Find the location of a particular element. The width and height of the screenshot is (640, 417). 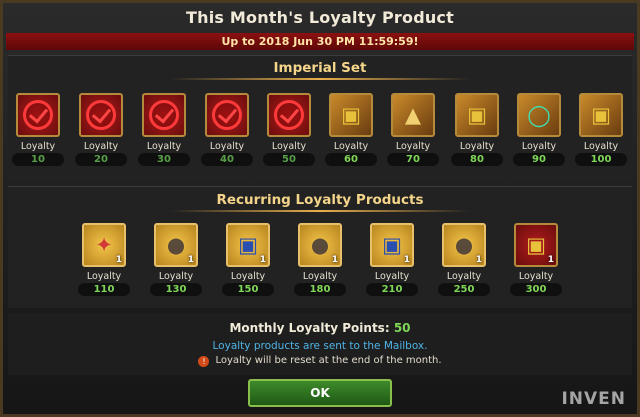

monthly-points-label: Monthly Loyalty Points: is located at coordinates (309, 328).